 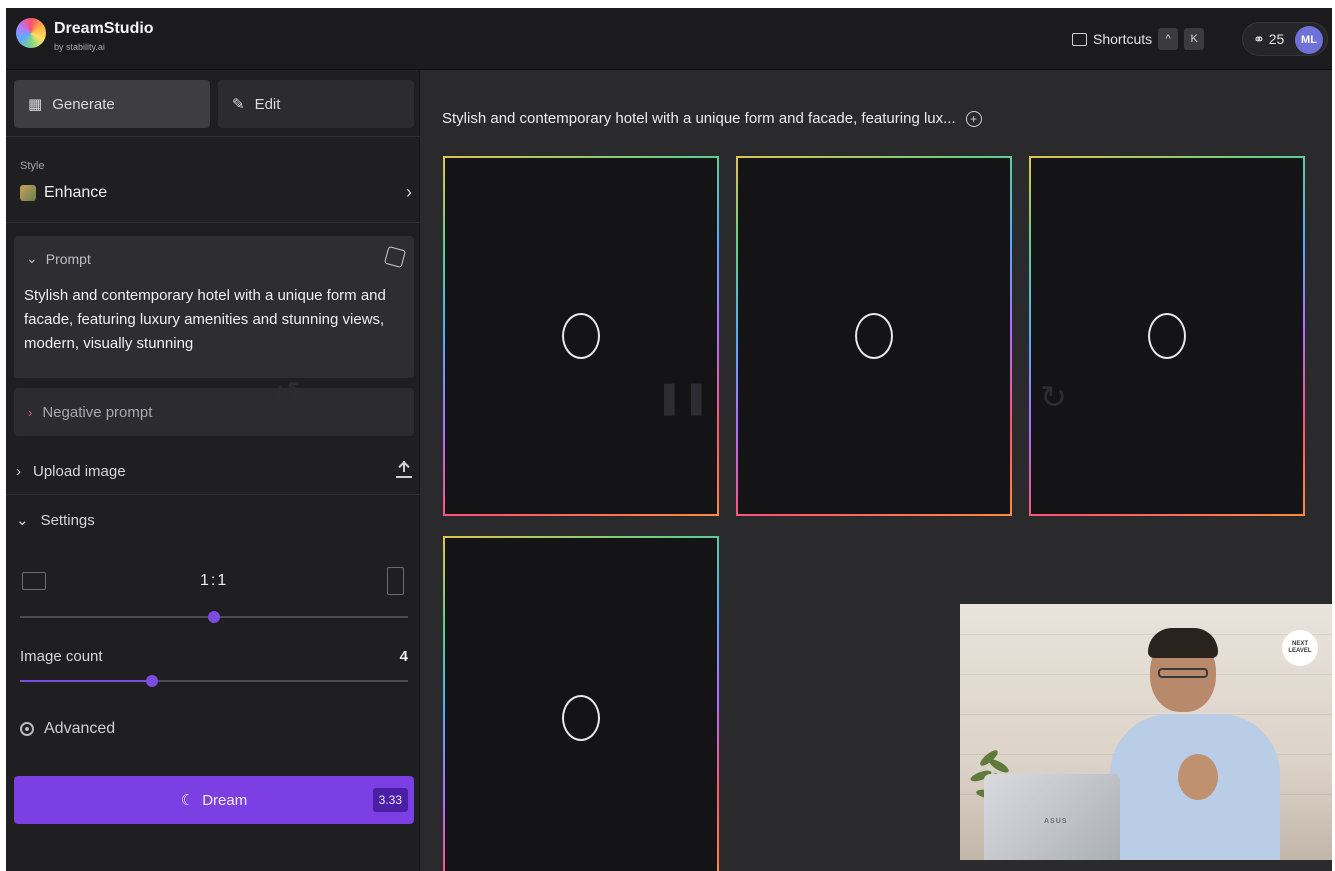 I want to click on gear-icon, so click(x=27, y=729).